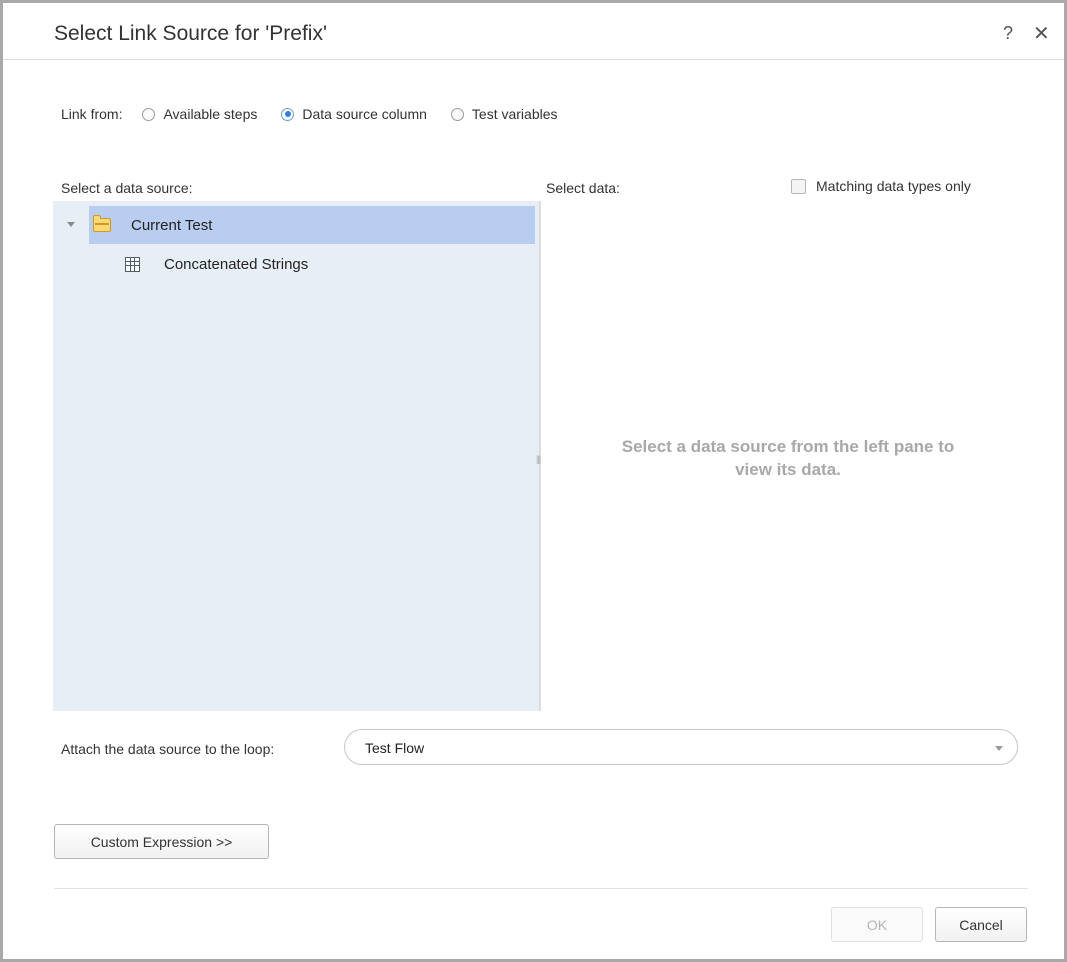 This screenshot has width=1067, height=962. I want to click on radio-label: Data source column, so click(364, 114).